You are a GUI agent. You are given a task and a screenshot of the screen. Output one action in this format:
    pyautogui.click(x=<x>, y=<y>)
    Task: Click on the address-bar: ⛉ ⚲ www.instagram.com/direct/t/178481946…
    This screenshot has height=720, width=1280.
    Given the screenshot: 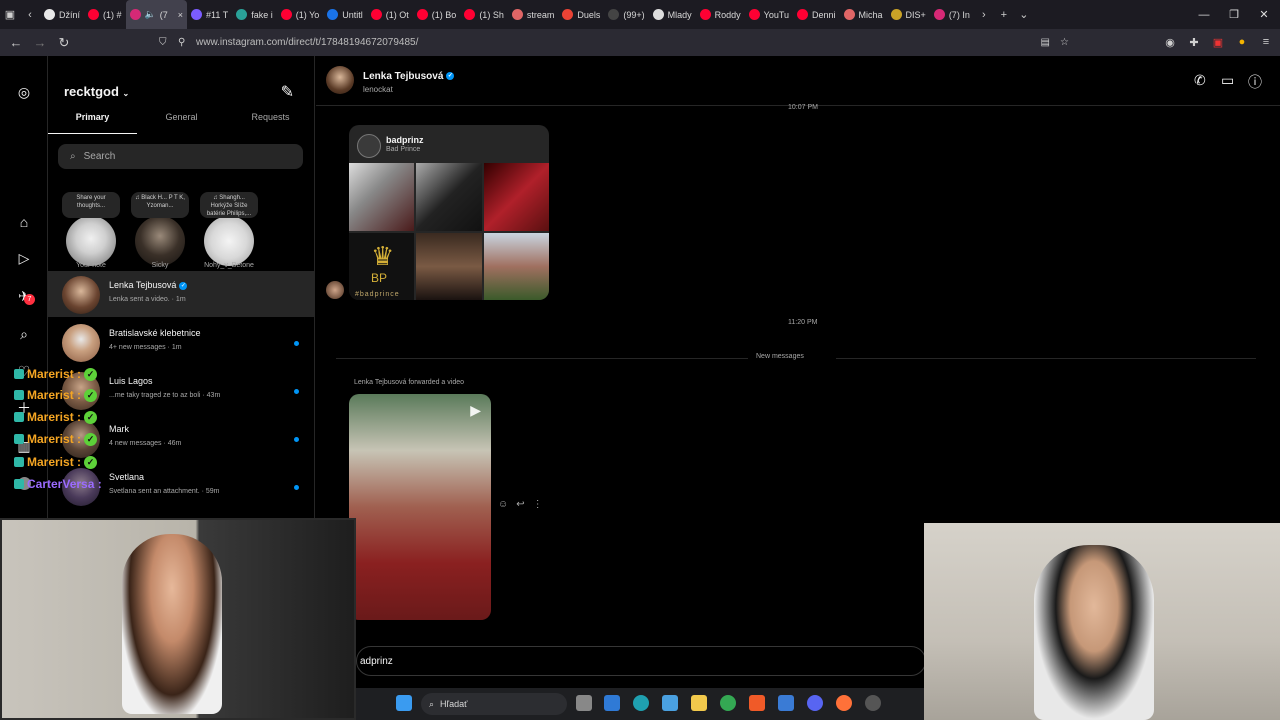 What is the action you would take?
    pyautogui.click(x=614, y=42)
    